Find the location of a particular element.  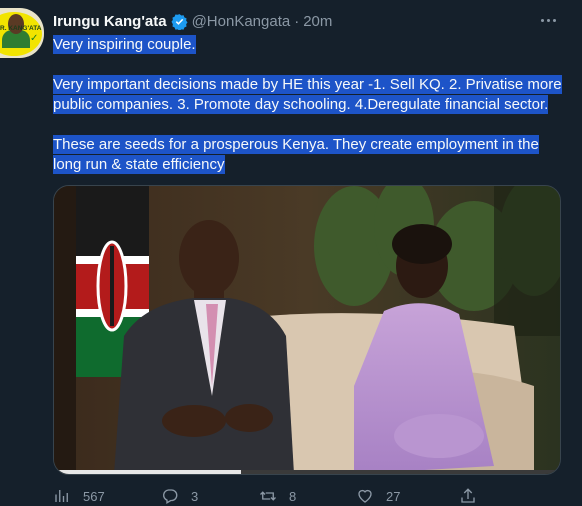

video-progress-fill is located at coordinates (148, 472).